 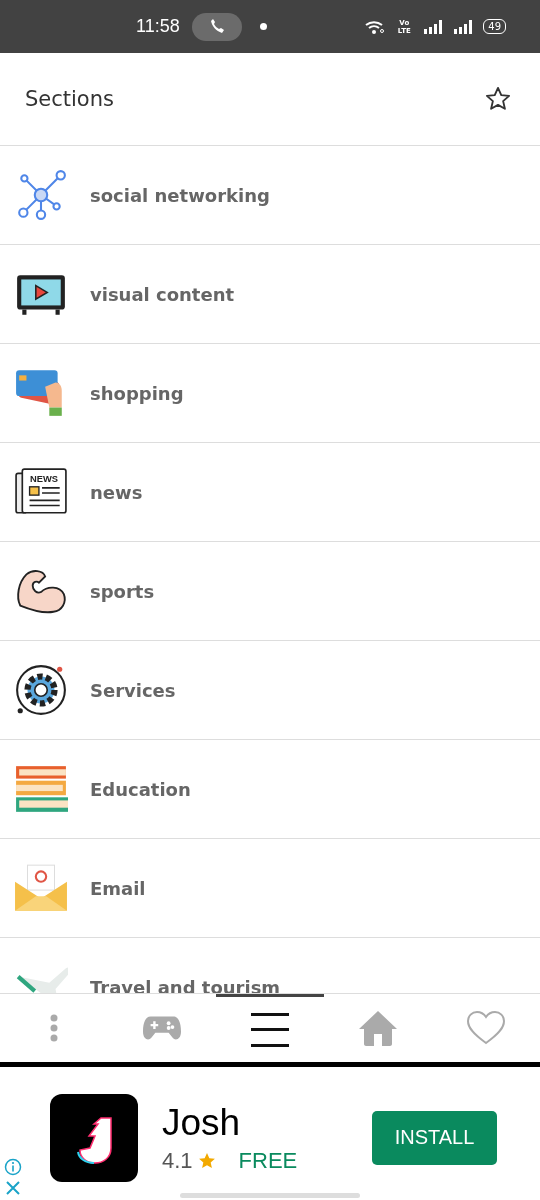 What do you see at coordinates (263, 26) in the screenshot?
I see `notification-dot-icon` at bounding box center [263, 26].